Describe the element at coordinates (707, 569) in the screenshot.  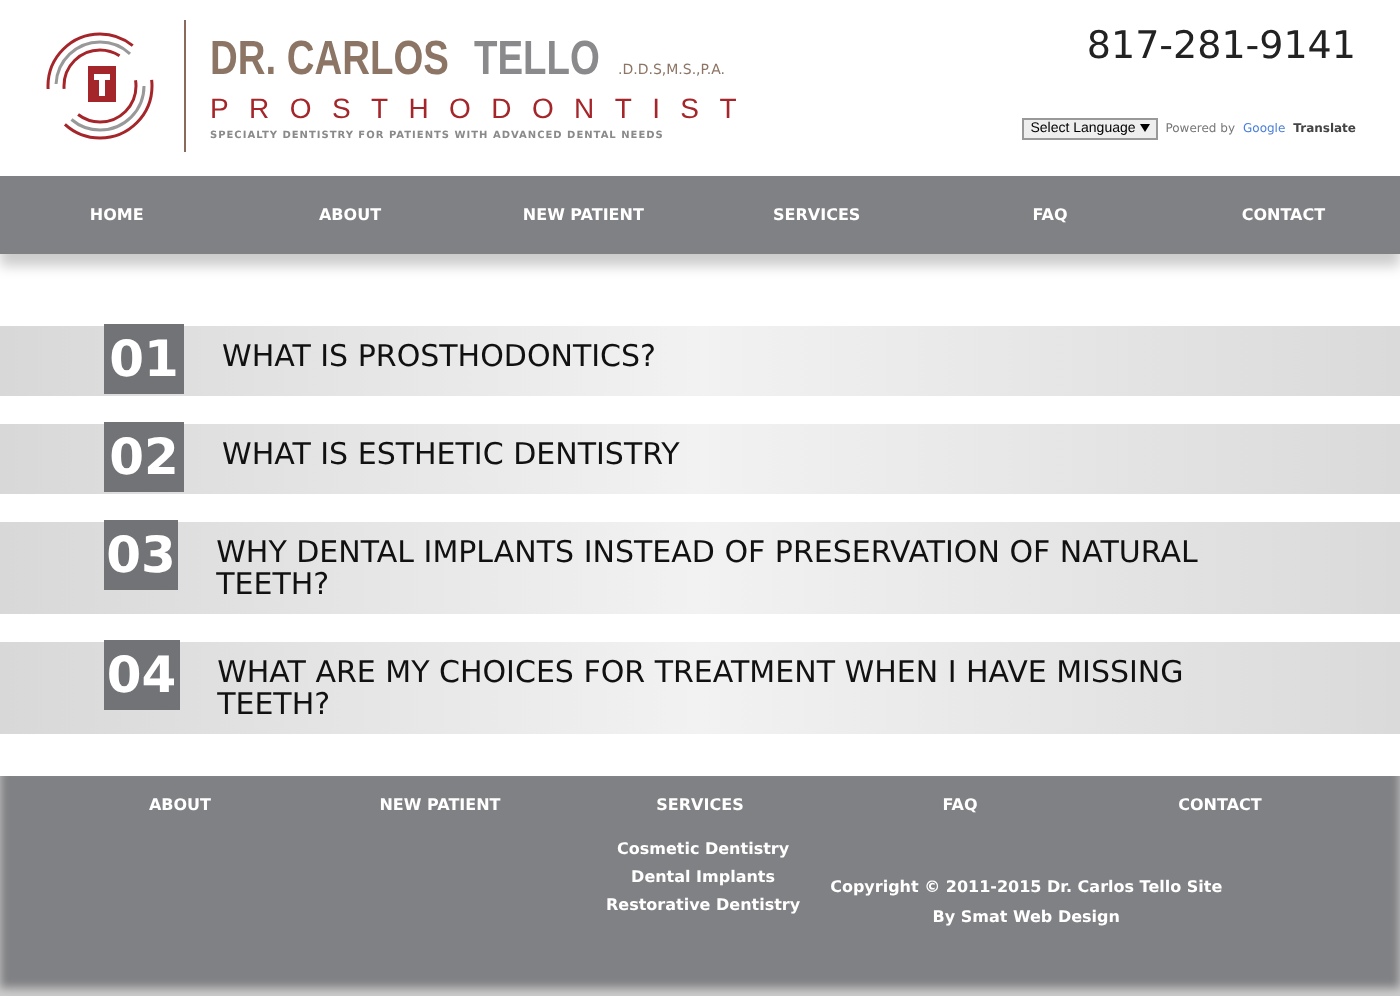
I see `faq-question: WHY DENTAL IMPLANTS INSTEAD OF PRESERVATION OF NATURAL TEETH?` at that location.